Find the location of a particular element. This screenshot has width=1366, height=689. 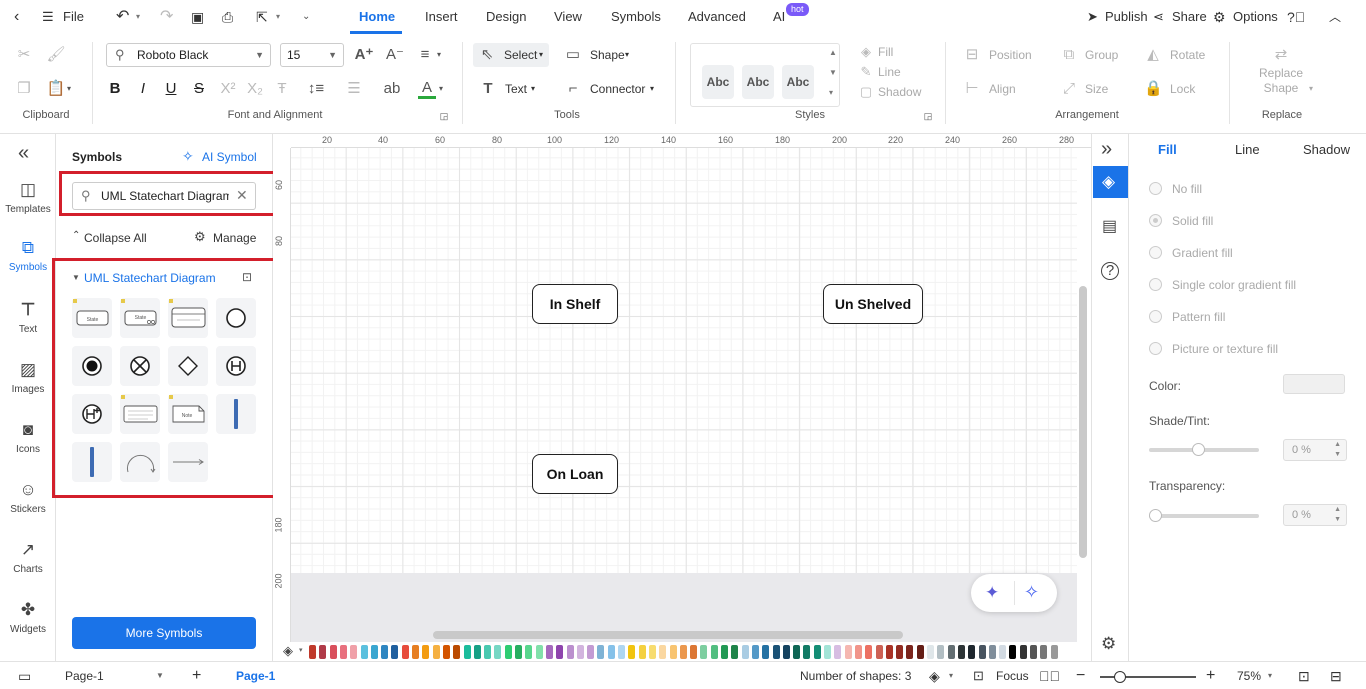

back-icon: ‹ is located at coordinates (16, 17).